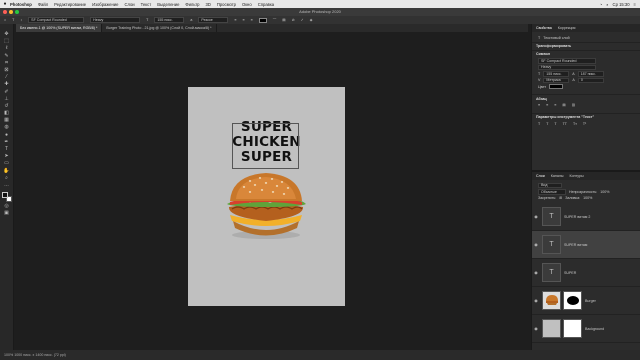 This screenshot has height=360, width=640. I want to click on layer-row: ◉ Burger, so click(586, 301).